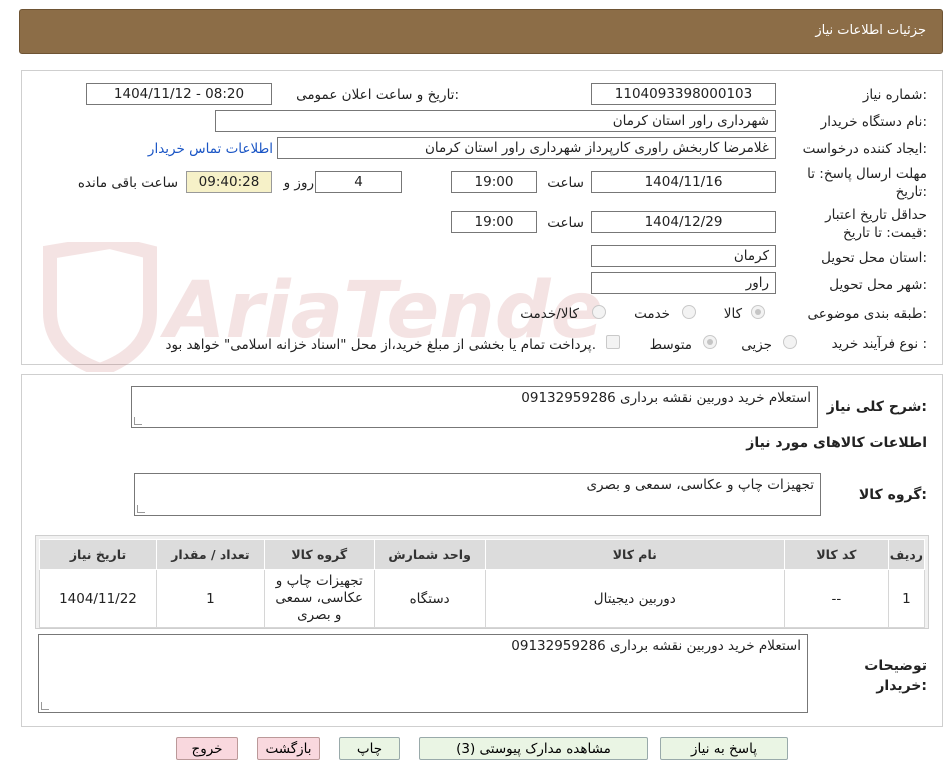  What do you see at coordinates (377, 95) in the screenshot?
I see `announce-label: تاریخ و ساعت اعلان عمومی:` at bounding box center [377, 95].